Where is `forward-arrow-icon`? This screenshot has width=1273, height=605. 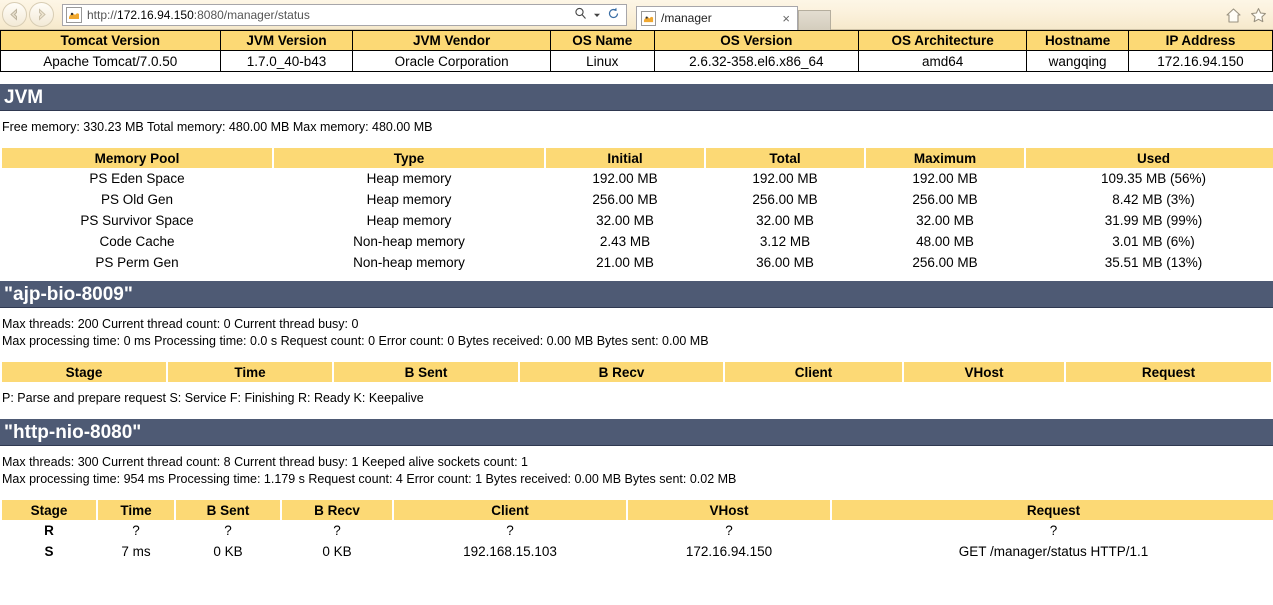 forward-arrow-icon is located at coordinates (42, 14).